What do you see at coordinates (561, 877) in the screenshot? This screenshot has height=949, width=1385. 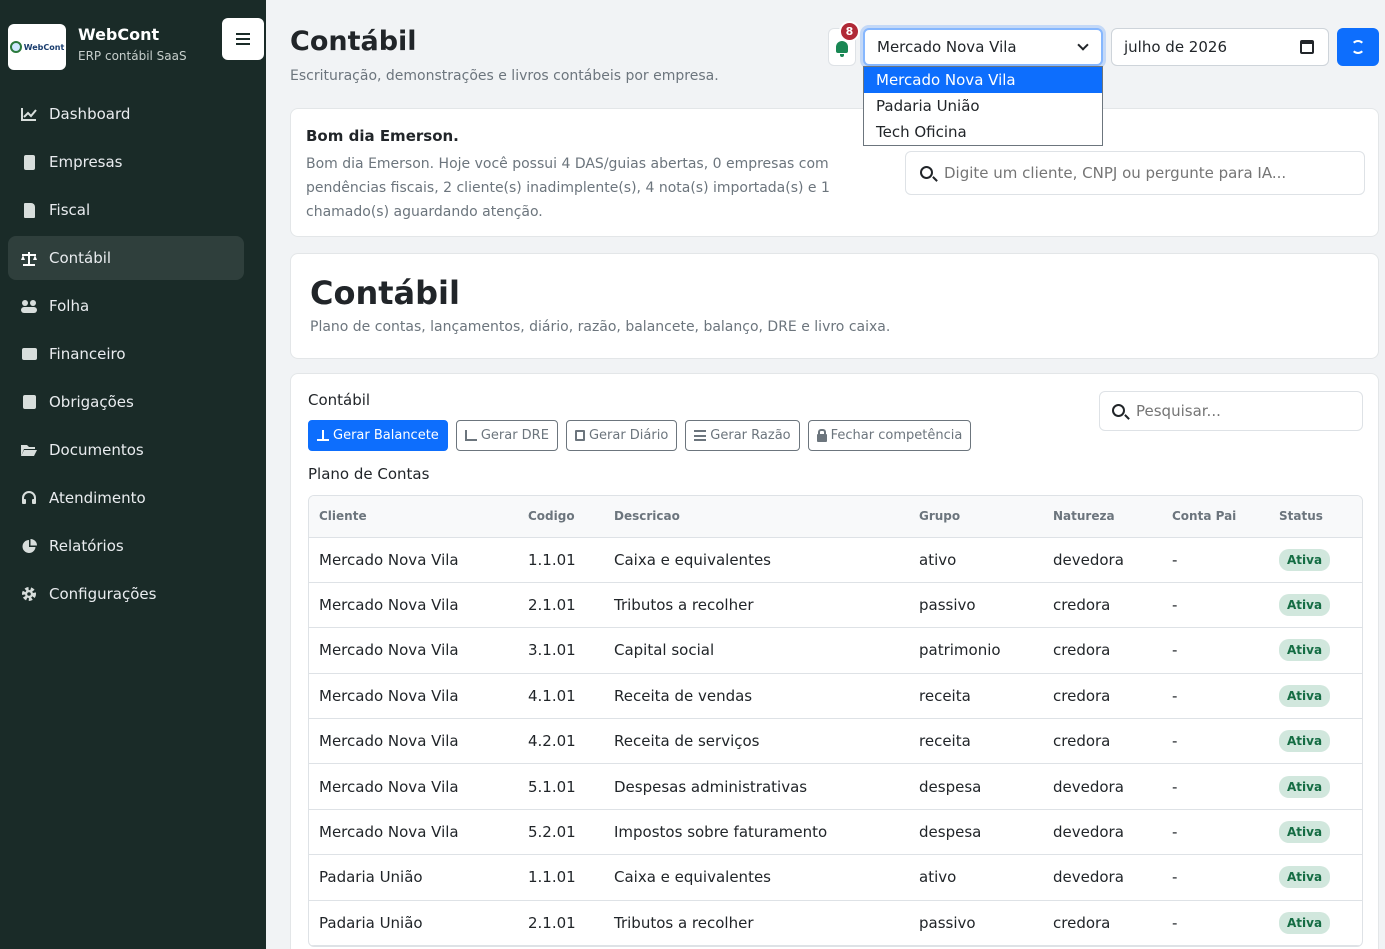 I see `cell-codigo: 1.1.01` at bounding box center [561, 877].